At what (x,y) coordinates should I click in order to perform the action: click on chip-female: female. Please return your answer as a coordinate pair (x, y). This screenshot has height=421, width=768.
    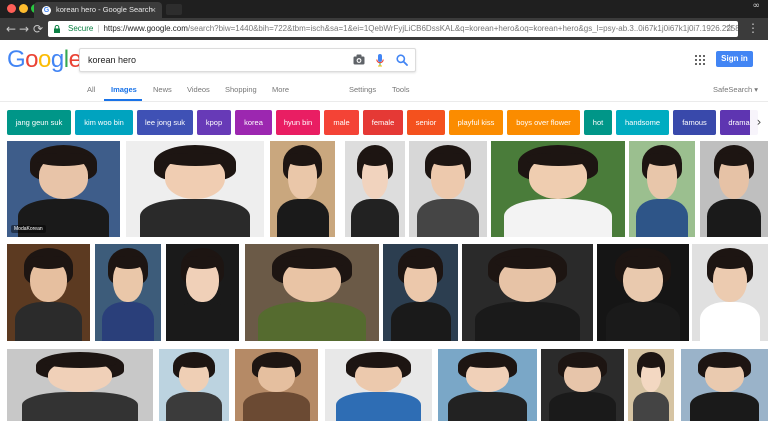
    Looking at the image, I should click on (383, 122).